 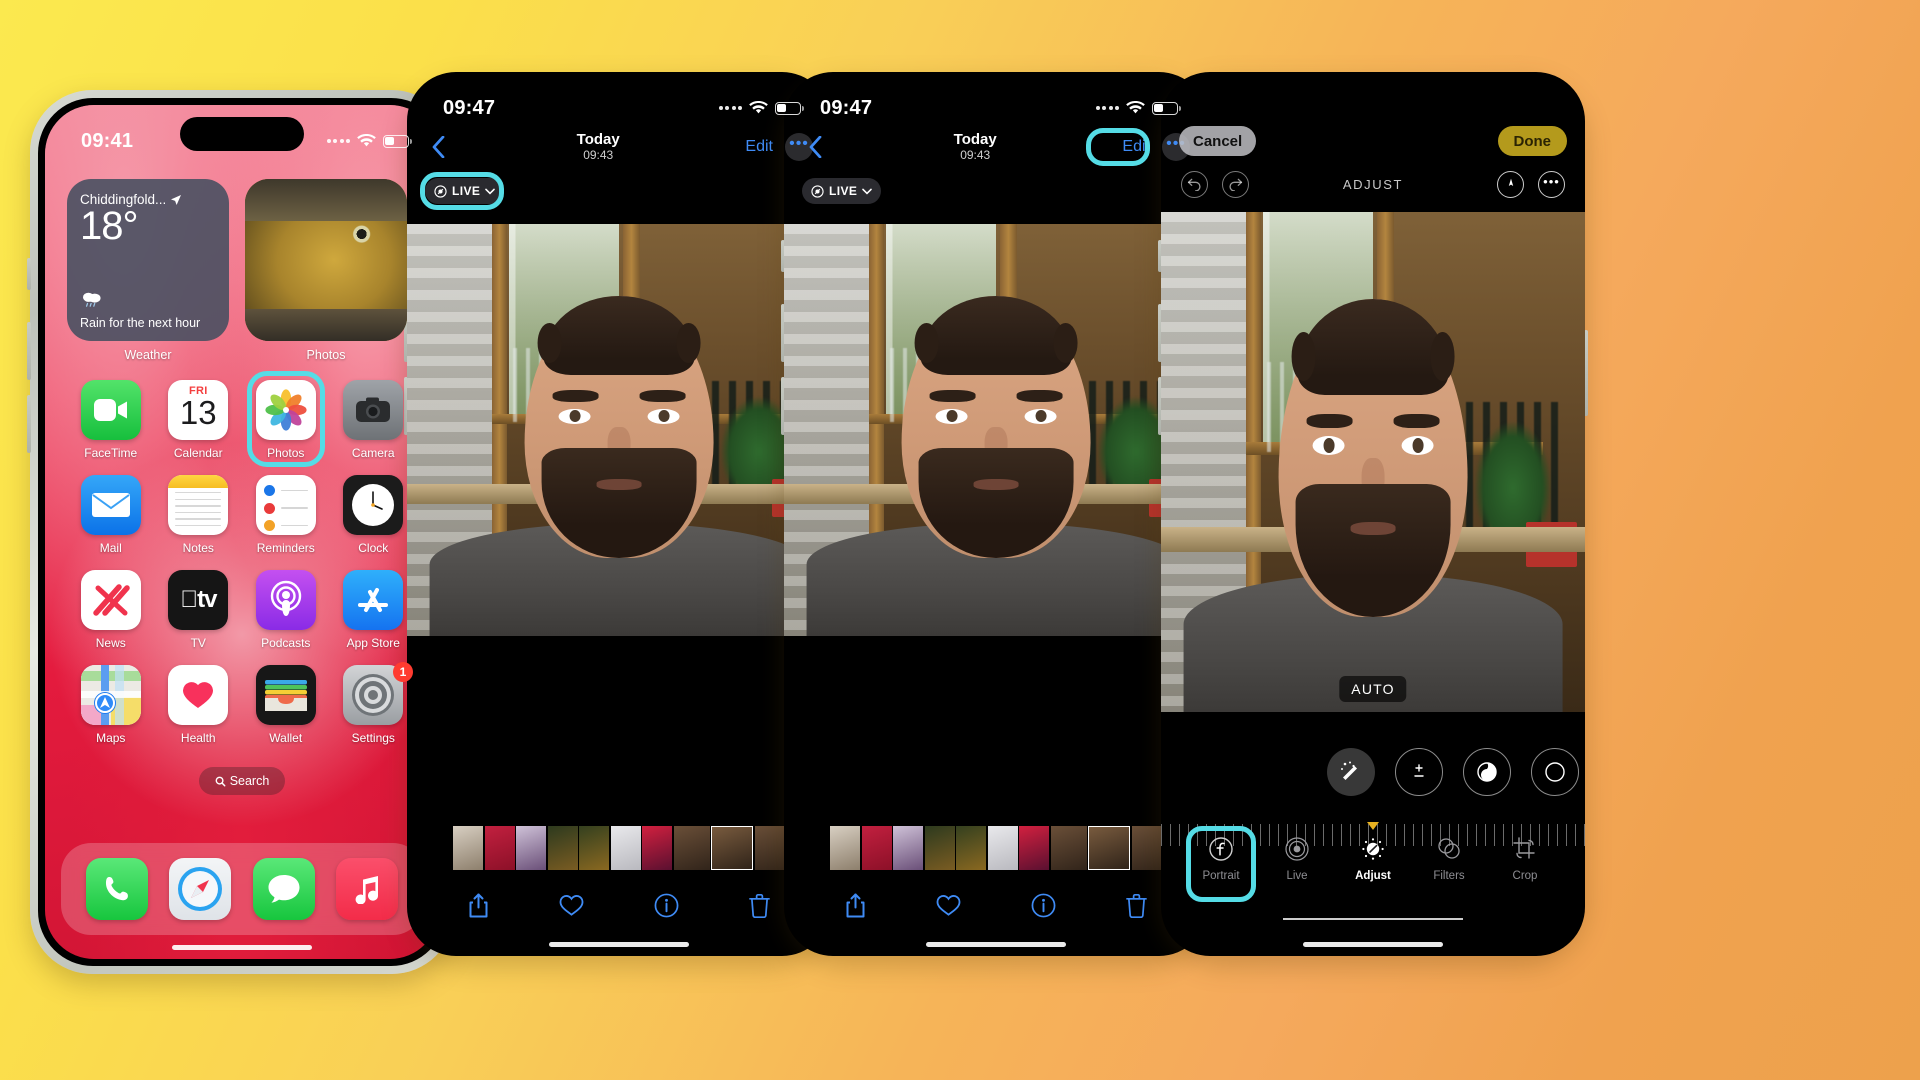 What do you see at coordinates (111, 515) in the screenshot?
I see `app-mail: Mail` at bounding box center [111, 515].